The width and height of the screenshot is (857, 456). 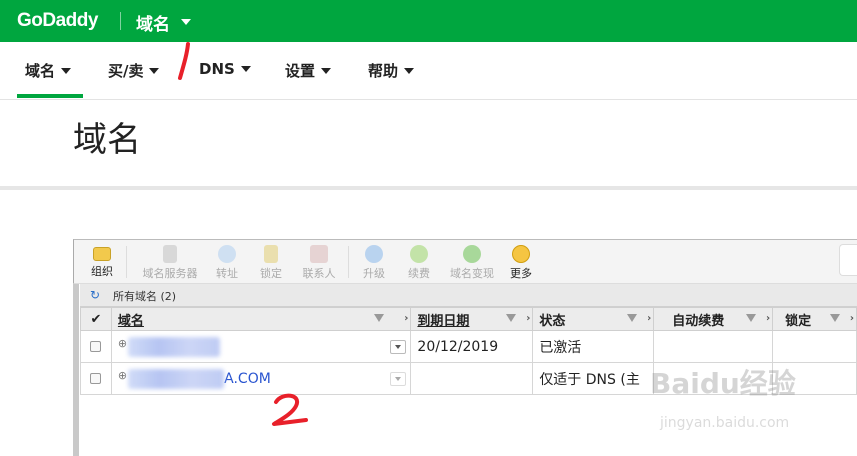 I want to click on panel-scrollbar, so click(x=76, y=369).